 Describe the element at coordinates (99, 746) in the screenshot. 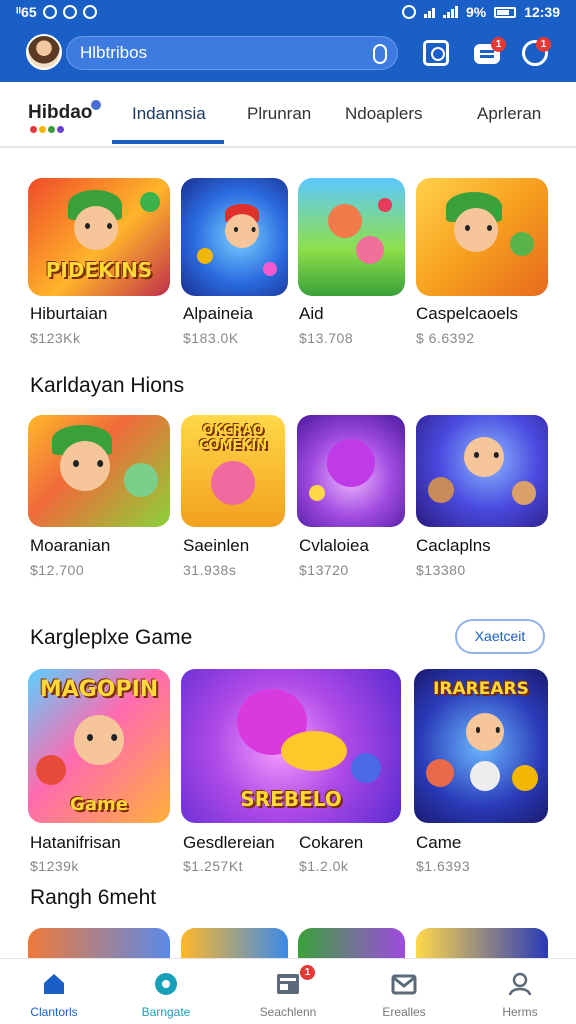

I see `game-thumbnail: MAGOPIN Game` at that location.